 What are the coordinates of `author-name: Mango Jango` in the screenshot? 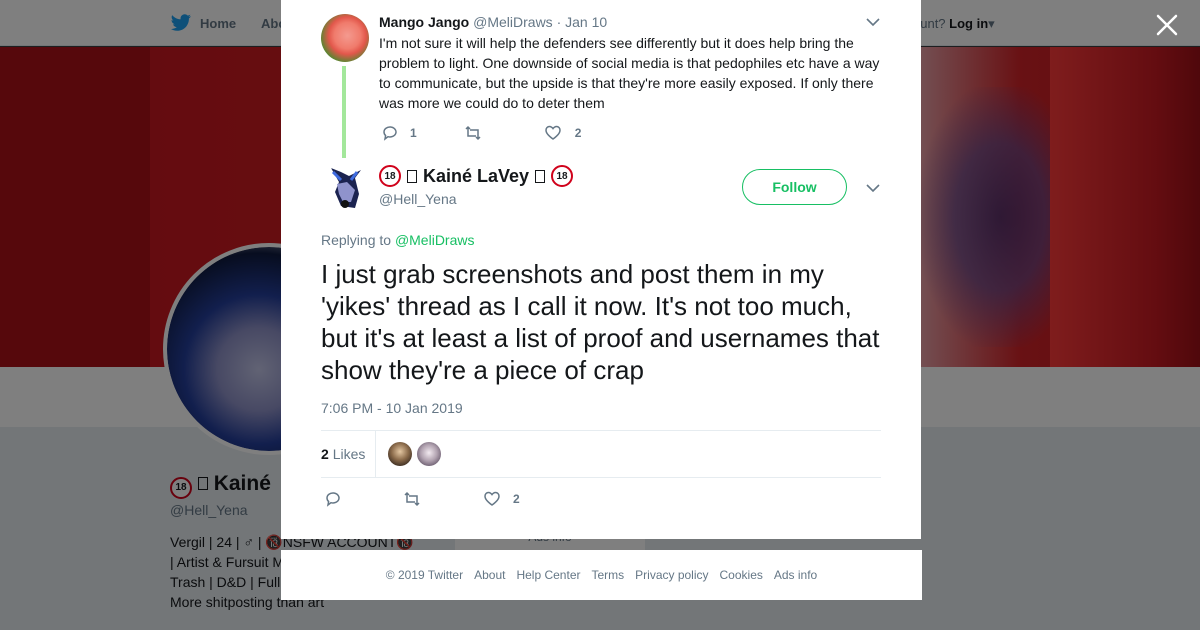 It's located at (424, 22).